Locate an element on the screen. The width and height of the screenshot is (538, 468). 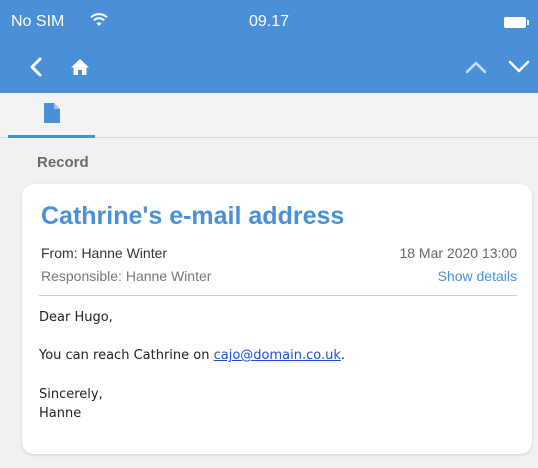
greeting: Dear Hugo, is located at coordinates (76, 317).